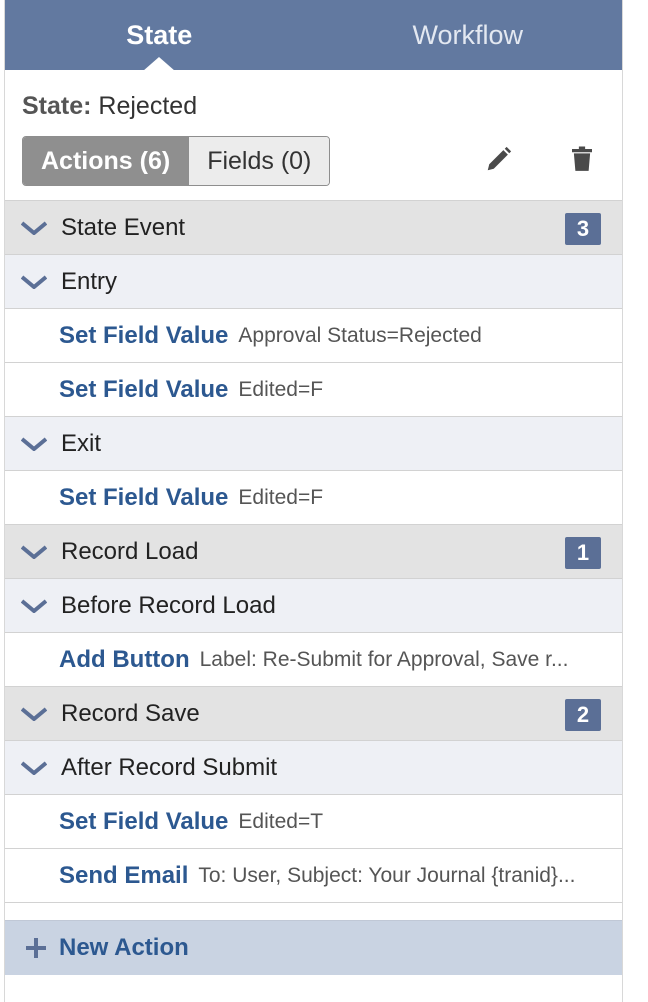  What do you see at coordinates (313, 97) in the screenshot?
I see `state-title: State: Rejected` at bounding box center [313, 97].